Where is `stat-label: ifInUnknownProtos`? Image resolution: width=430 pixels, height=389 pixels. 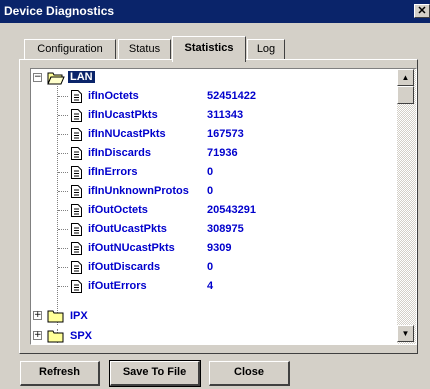 stat-label: ifInUnknownProtos is located at coordinates (138, 191).